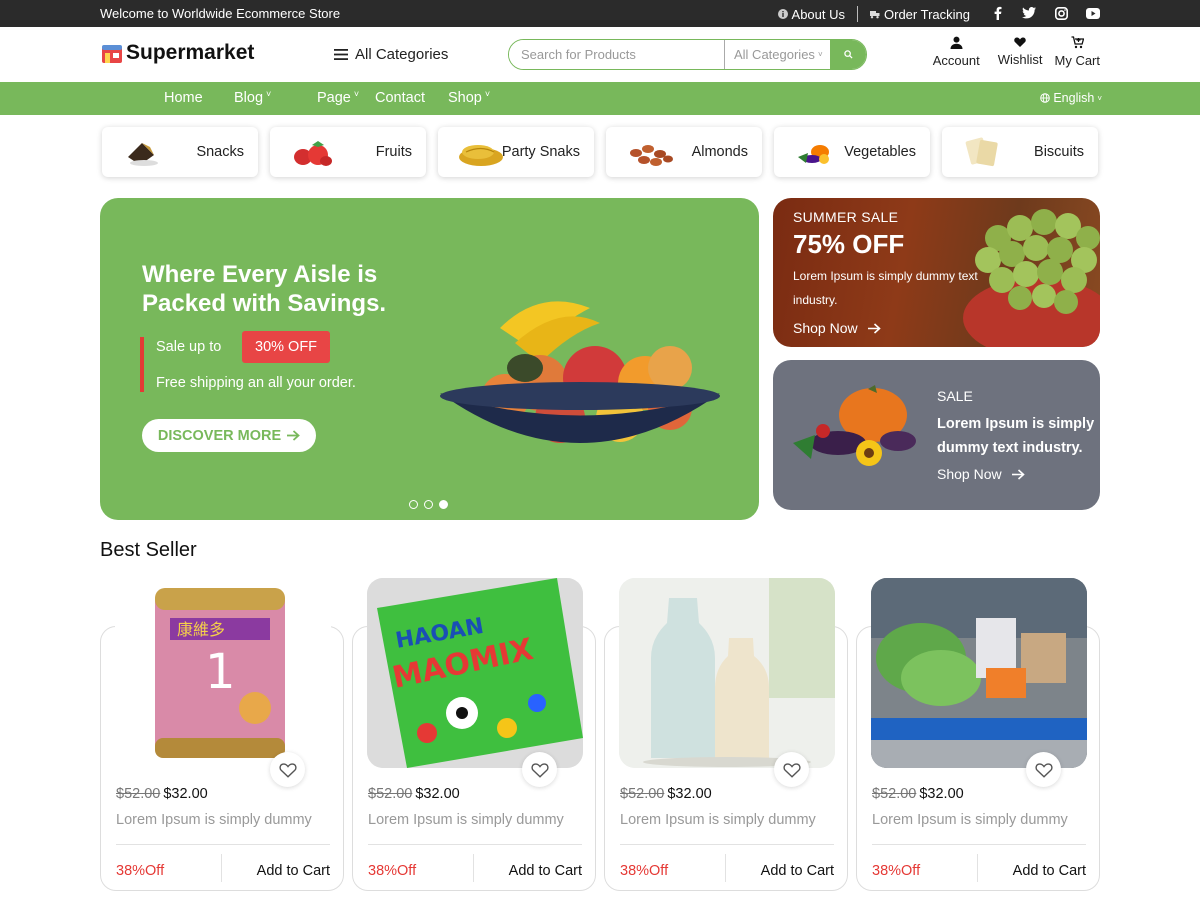  Describe the element at coordinates (782, 14) in the screenshot. I see `info-icon` at that location.